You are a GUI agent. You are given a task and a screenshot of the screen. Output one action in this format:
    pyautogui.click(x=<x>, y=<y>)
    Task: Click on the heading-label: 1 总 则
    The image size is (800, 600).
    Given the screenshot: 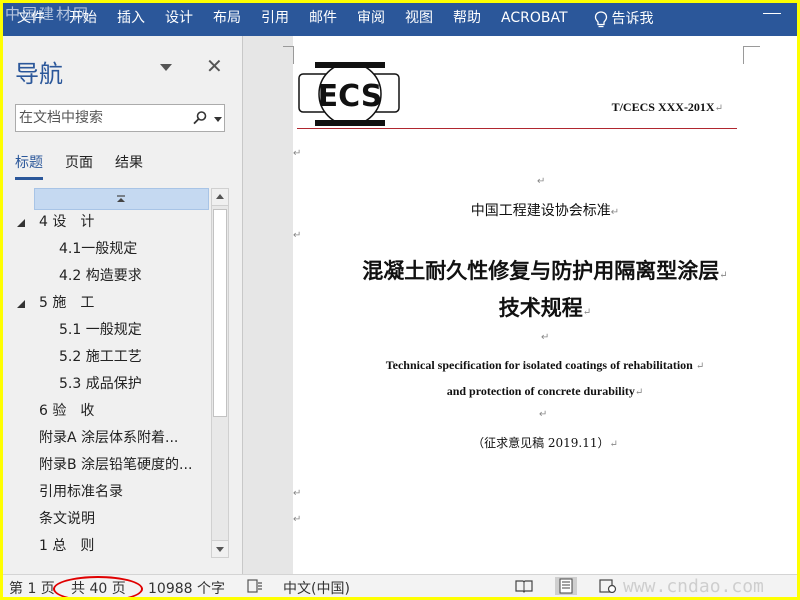 What is the action you would take?
    pyautogui.click(x=67, y=546)
    